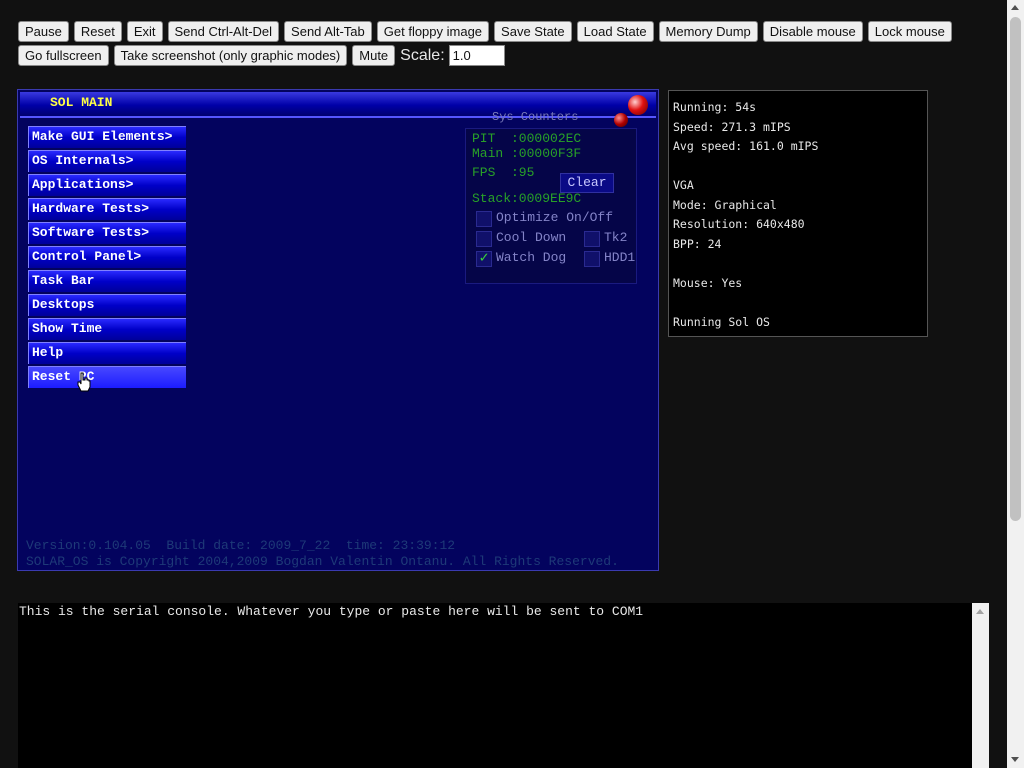 The width and height of the screenshot is (1024, 768). I want to click on watch-dog-label: Watch Dog, so click(531, 257).